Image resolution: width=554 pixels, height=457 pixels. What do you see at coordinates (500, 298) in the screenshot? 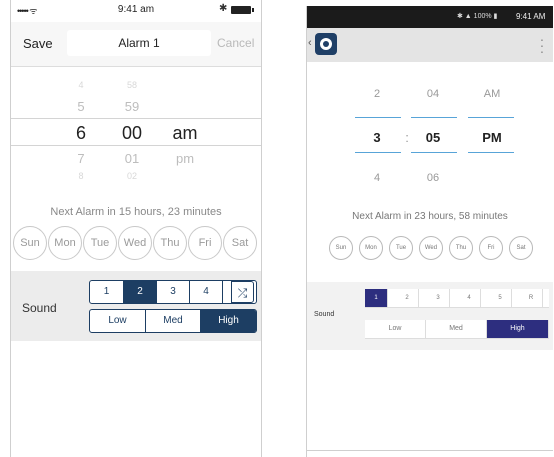
I see `tone-option-5: 5` at bounding box center [500, 298].